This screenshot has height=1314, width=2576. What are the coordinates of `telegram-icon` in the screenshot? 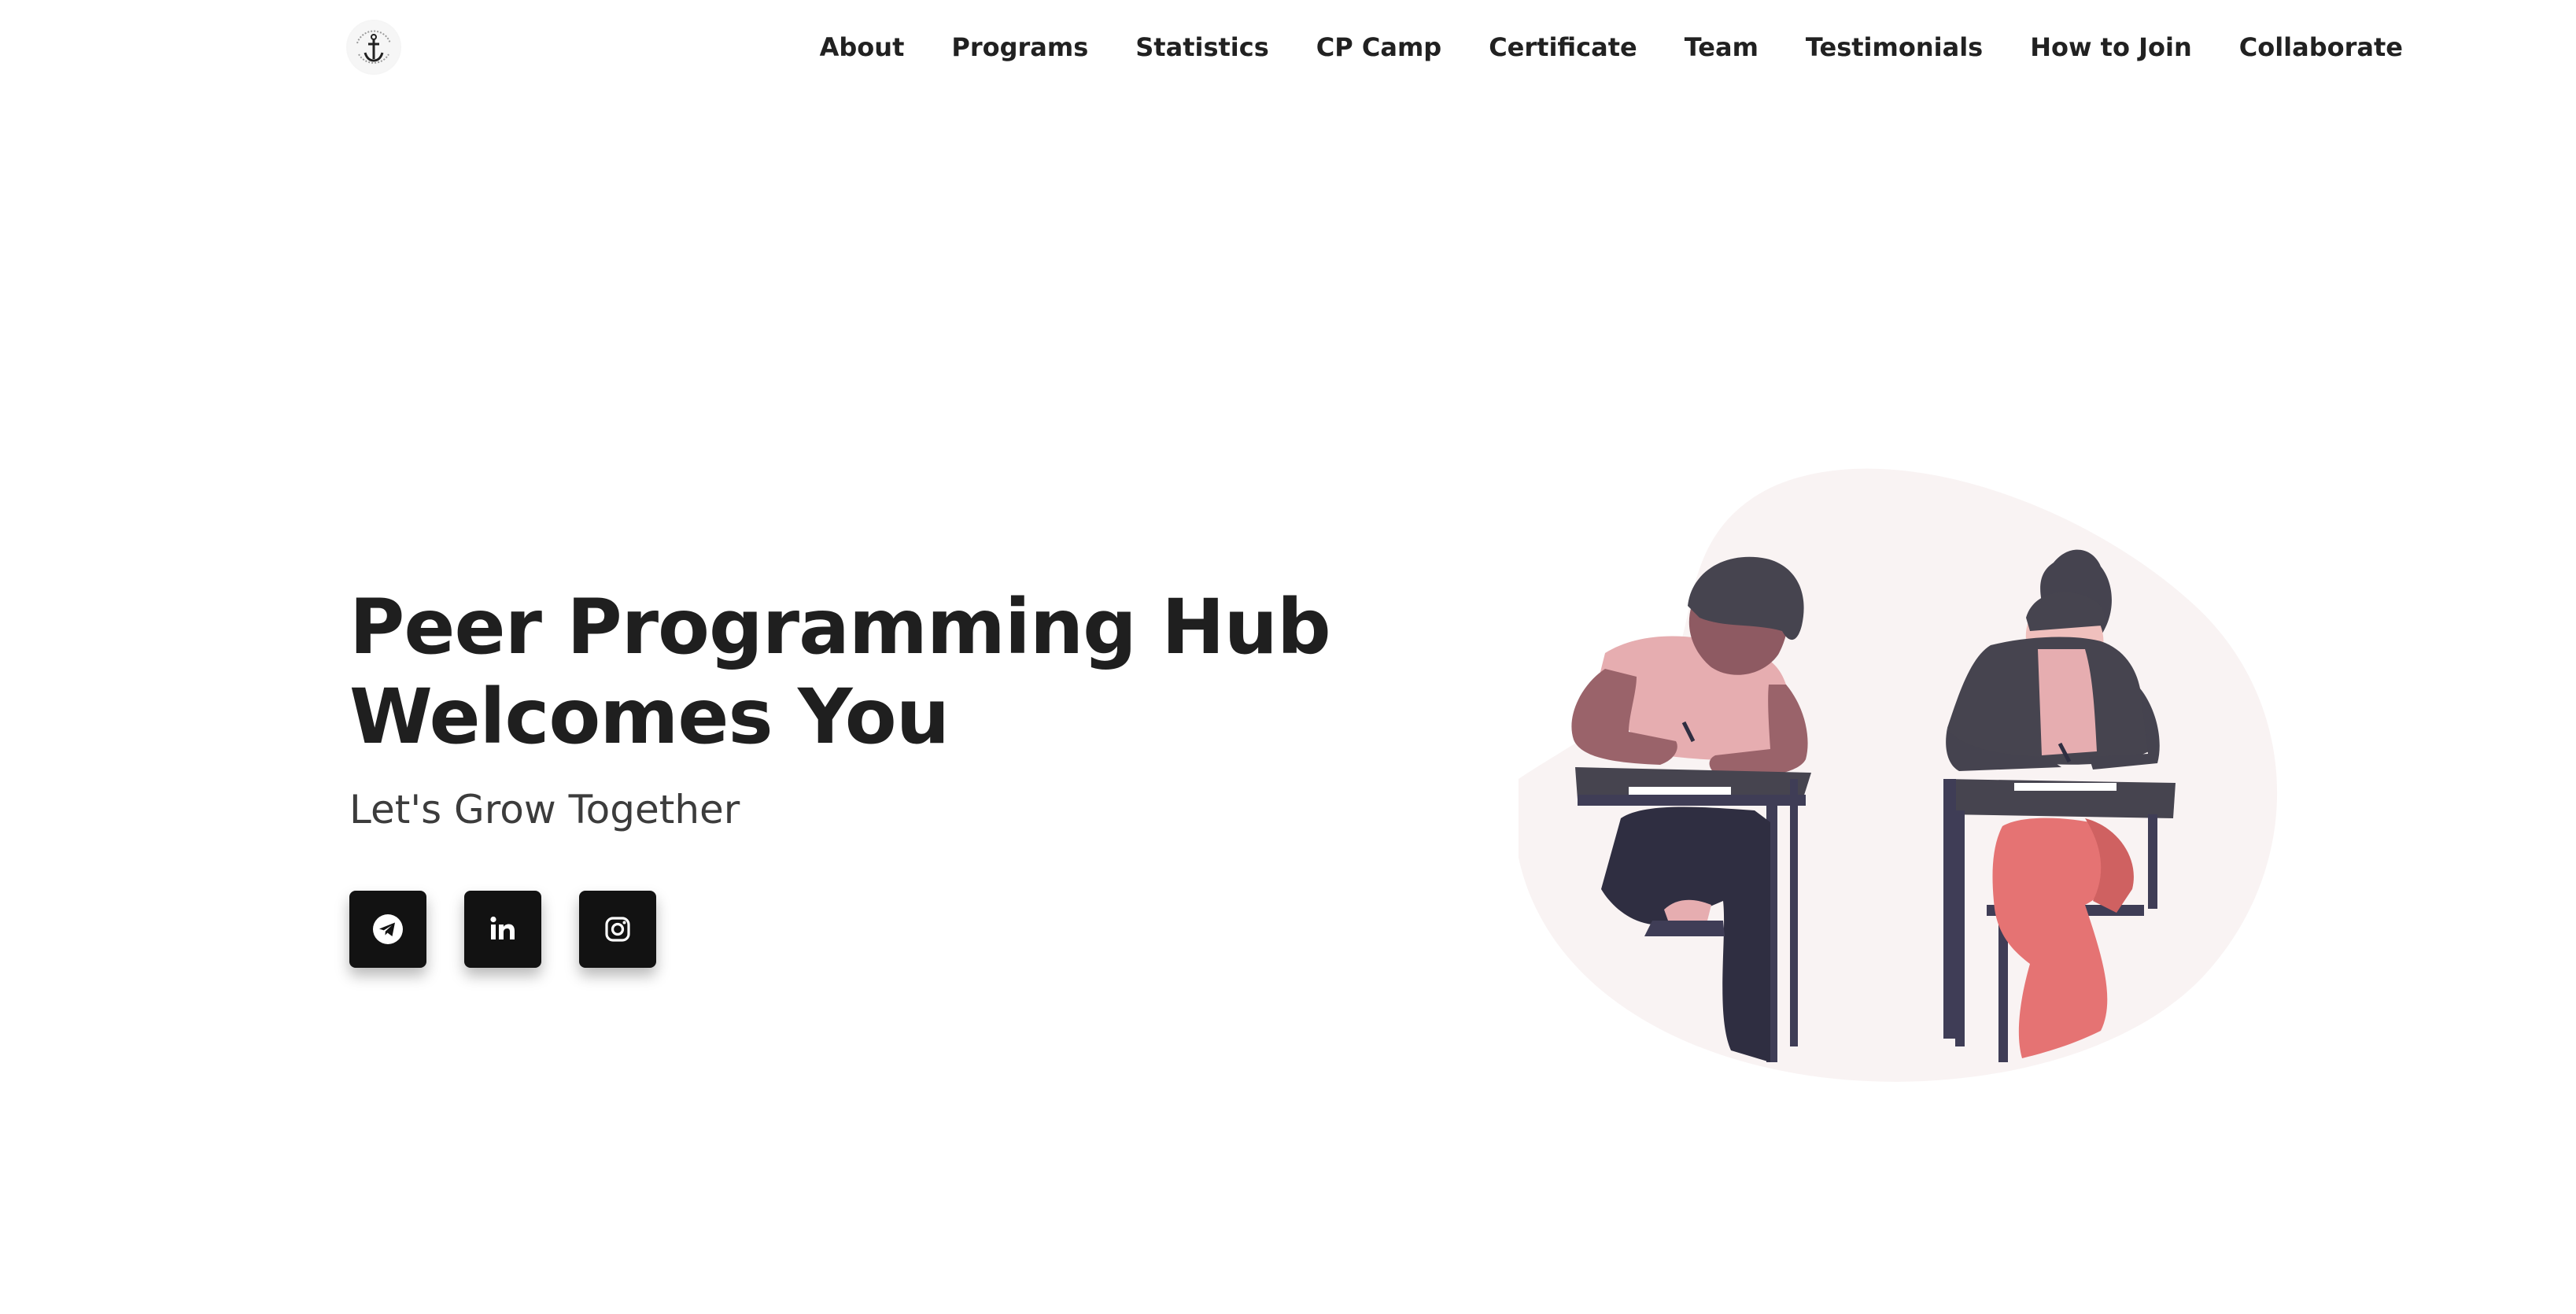 It's located at (388, 929).